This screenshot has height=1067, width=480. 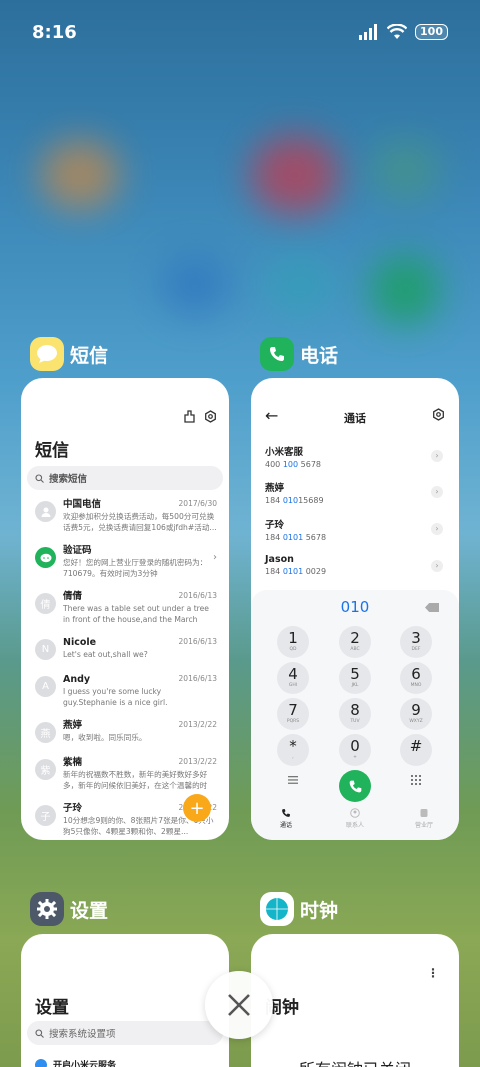 I want to click on dial-key-hash: #, so click(x=416, y=750).